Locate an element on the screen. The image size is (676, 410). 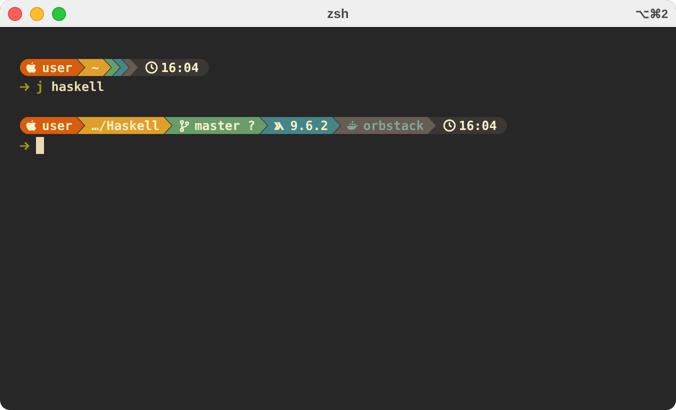
window-shortcut: ⌥⌘2 is located at coordinates (651, 13).